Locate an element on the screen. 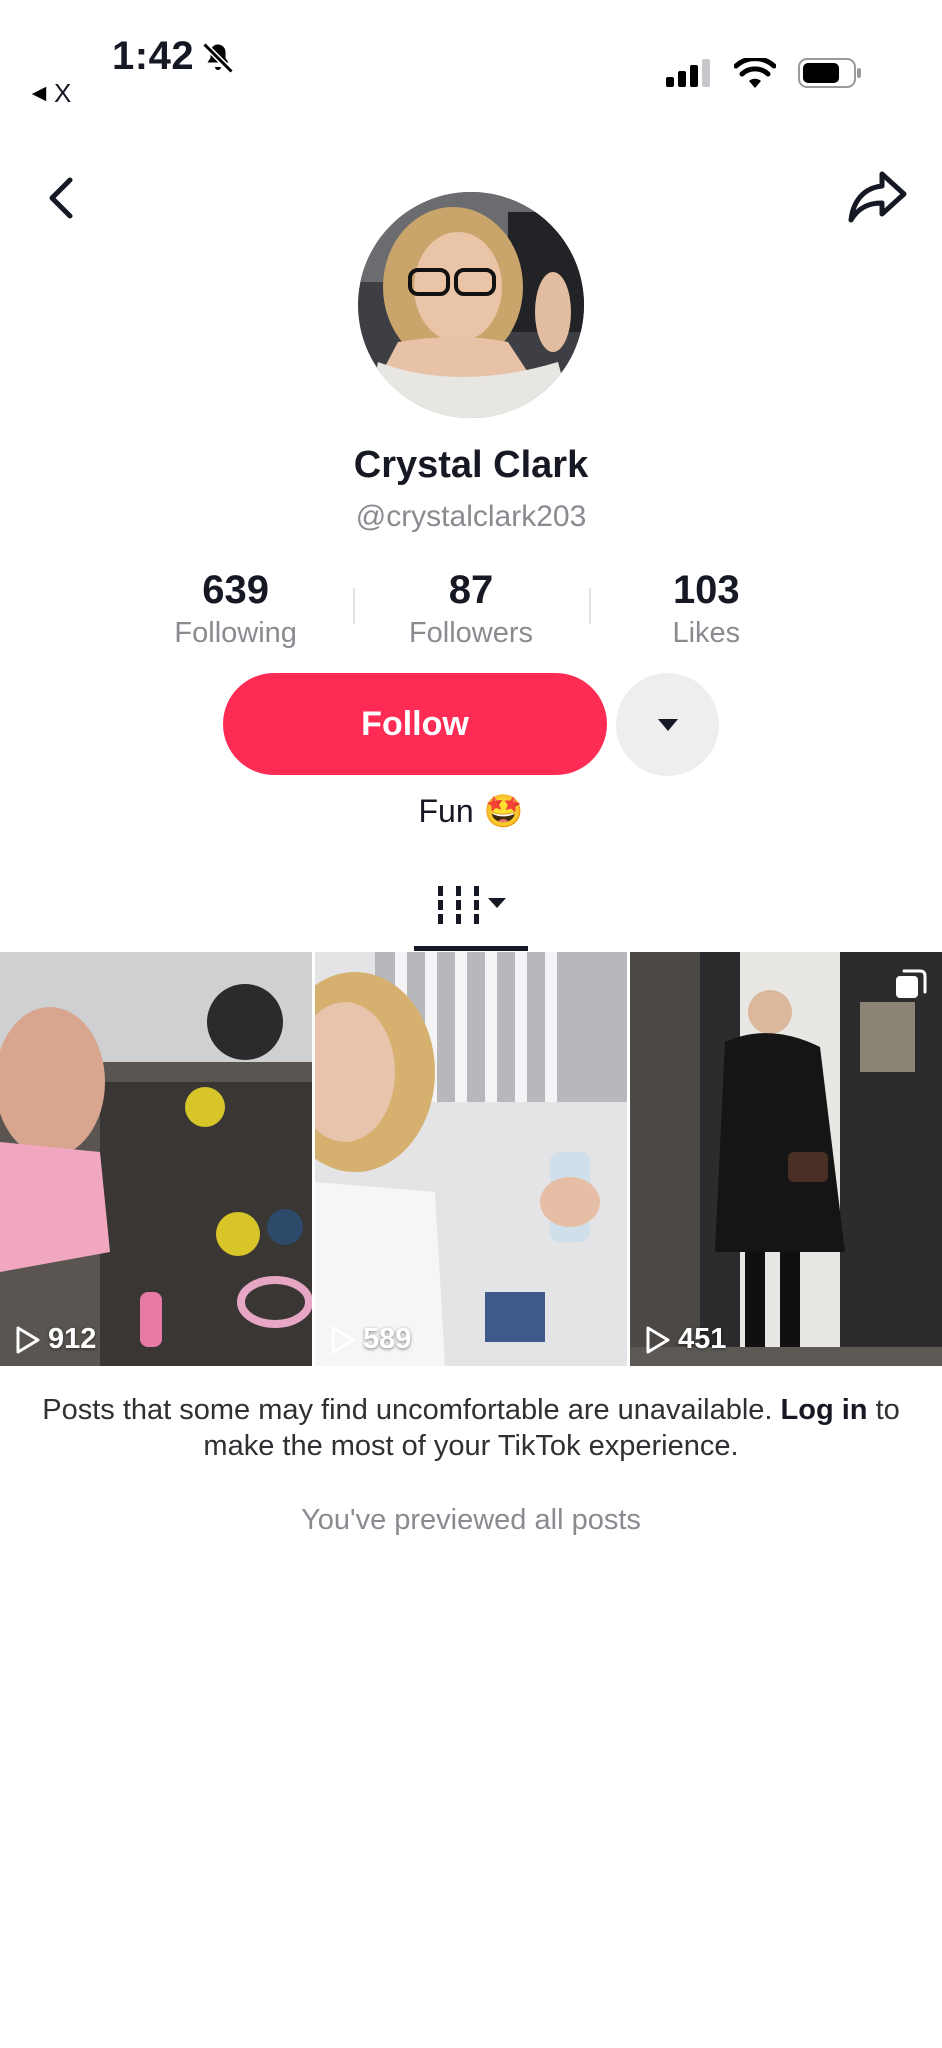  view-count-value: 451 is located at coordinates (702, 1339).